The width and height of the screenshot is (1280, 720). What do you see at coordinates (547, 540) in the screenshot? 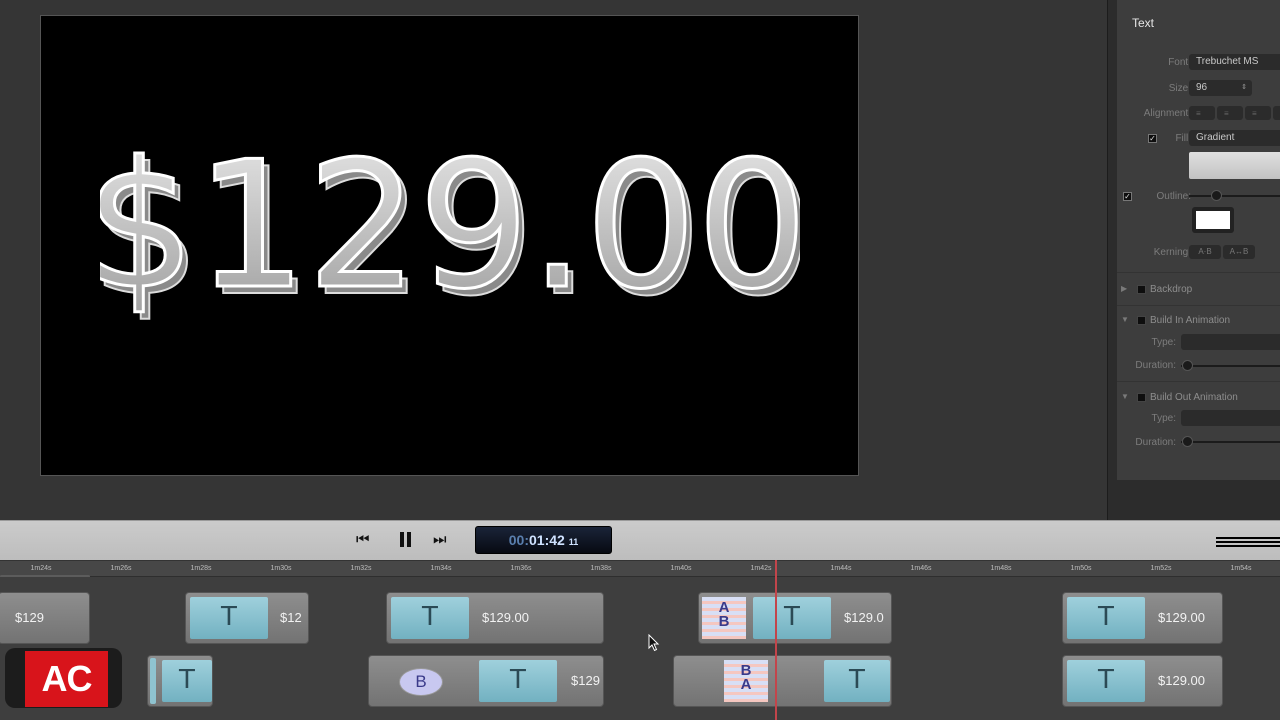
I see `timecode-main: 01:42` at bounding box center [547, 540].